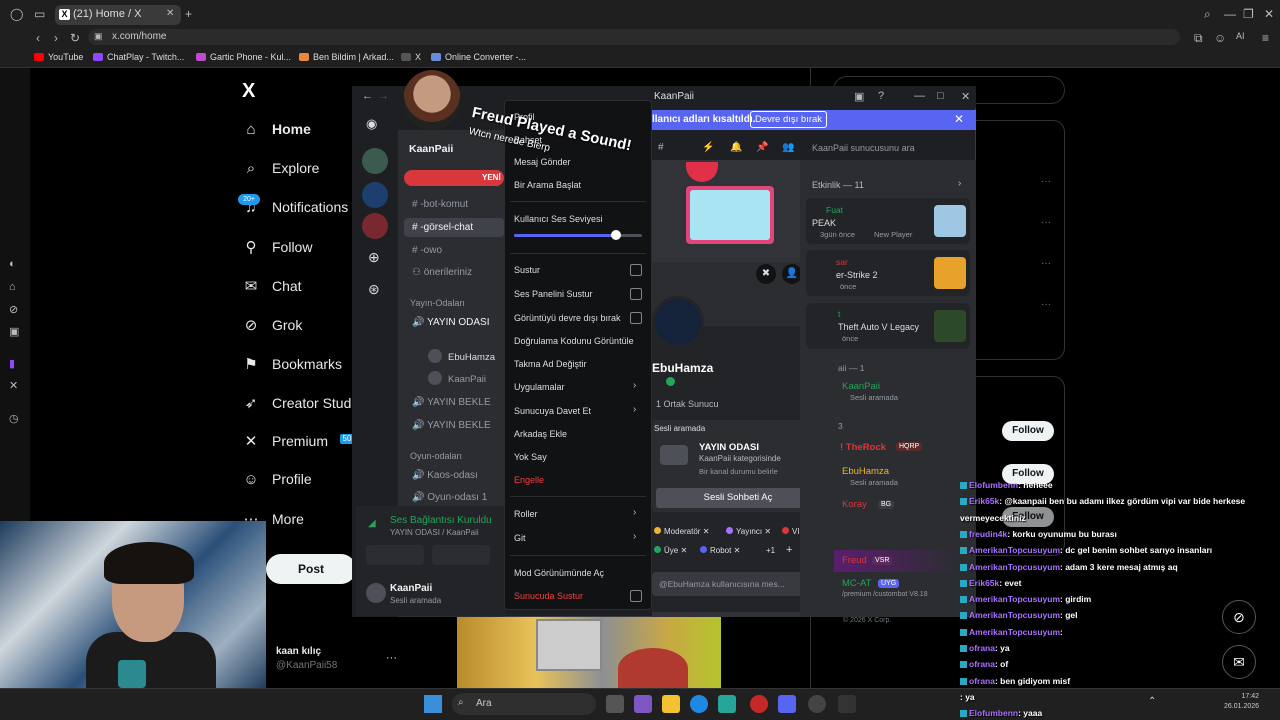 The height and width of the screenshot is (720, 1280). What do you see at coordinates (306, 665) in the screenshot?
I see `account-handle: @KaanPaii58` at bounding box center [306, 665].